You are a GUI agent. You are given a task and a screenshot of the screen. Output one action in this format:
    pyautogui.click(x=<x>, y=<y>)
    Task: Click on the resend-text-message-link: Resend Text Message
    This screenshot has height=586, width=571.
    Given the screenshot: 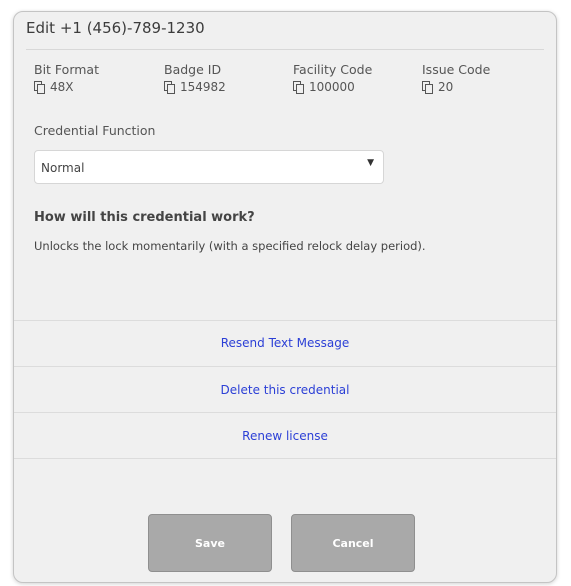 What is the action you would take?
    pyautogui.click(x=285, y=343)
    